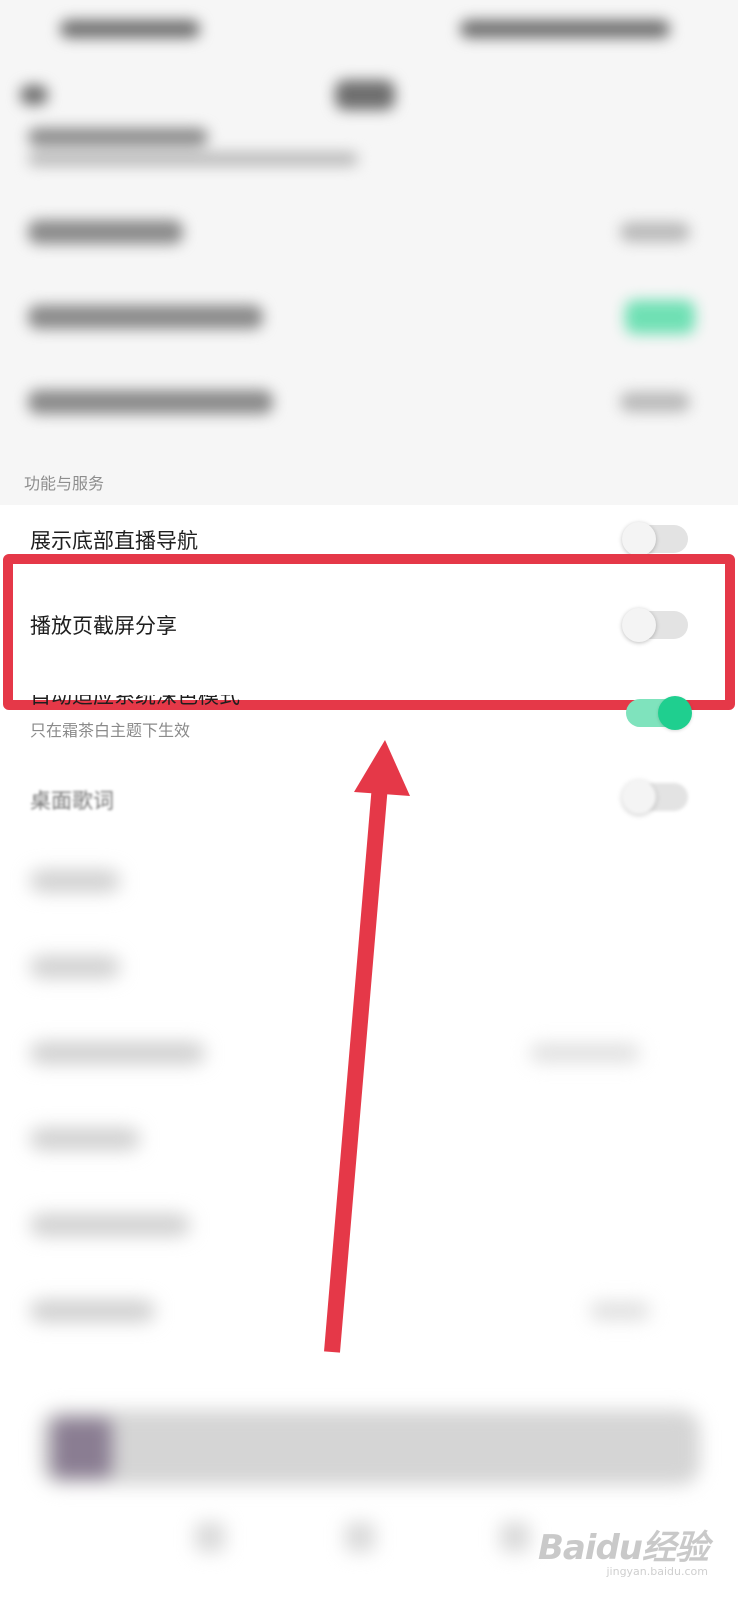  Describe the element at coordinates (359, 622) in the screenshot. I see `setting-row-screenshot-share: 播放页截屏分享` at that location.